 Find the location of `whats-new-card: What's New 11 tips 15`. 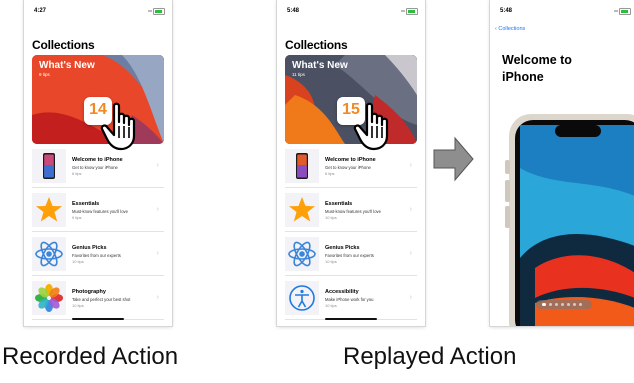

whats-new-card: What's New 11 tips 15 is located at coordinates (351, 99).